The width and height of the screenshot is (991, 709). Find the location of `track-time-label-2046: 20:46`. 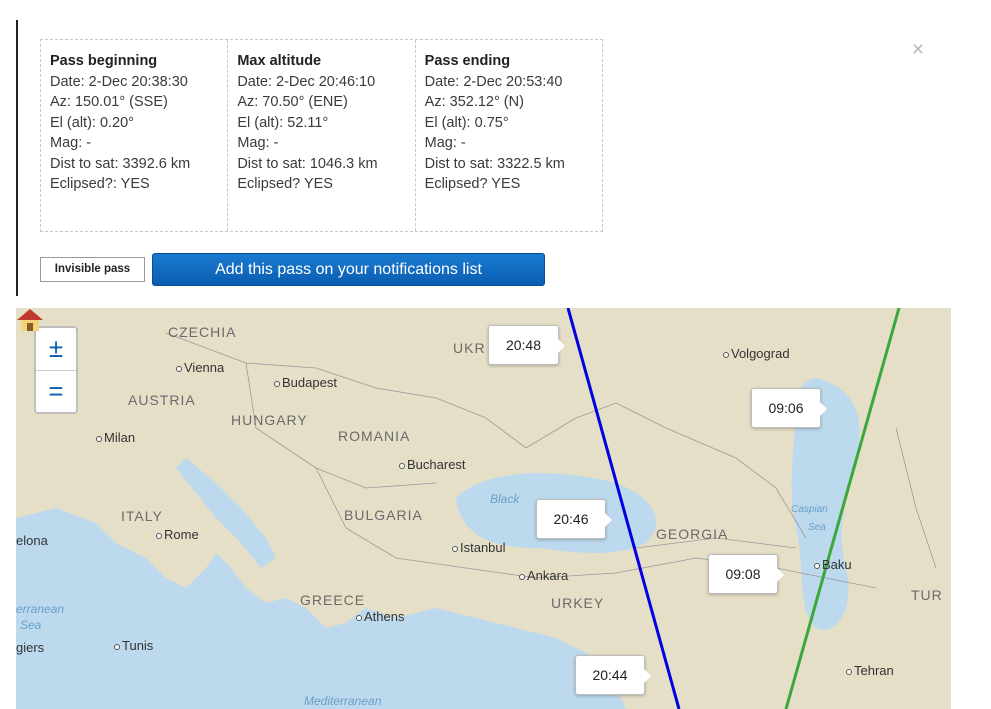

track-time-label-2046: 20:46 is located at coordinates (574, 519).